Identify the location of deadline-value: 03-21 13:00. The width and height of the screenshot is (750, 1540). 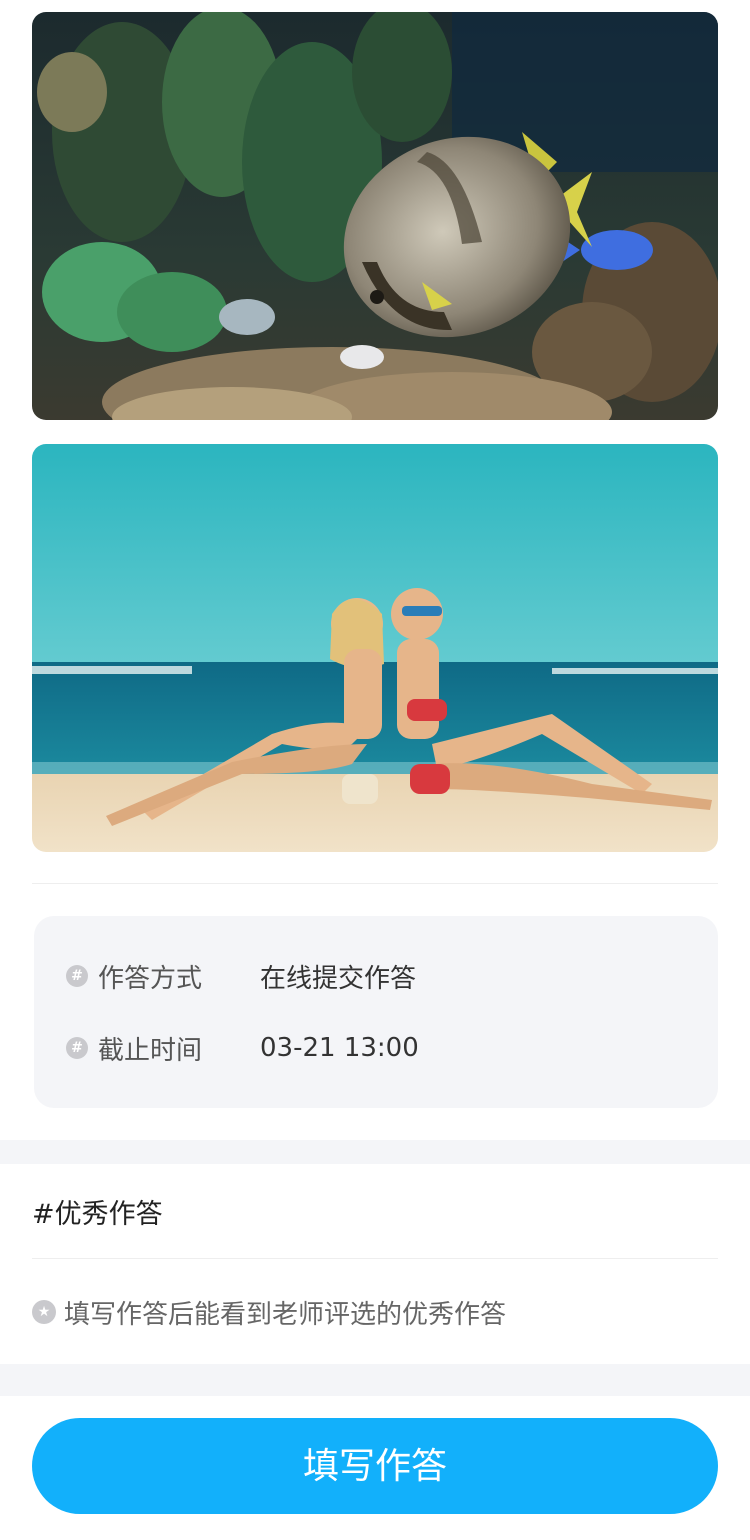
(339, 1048).